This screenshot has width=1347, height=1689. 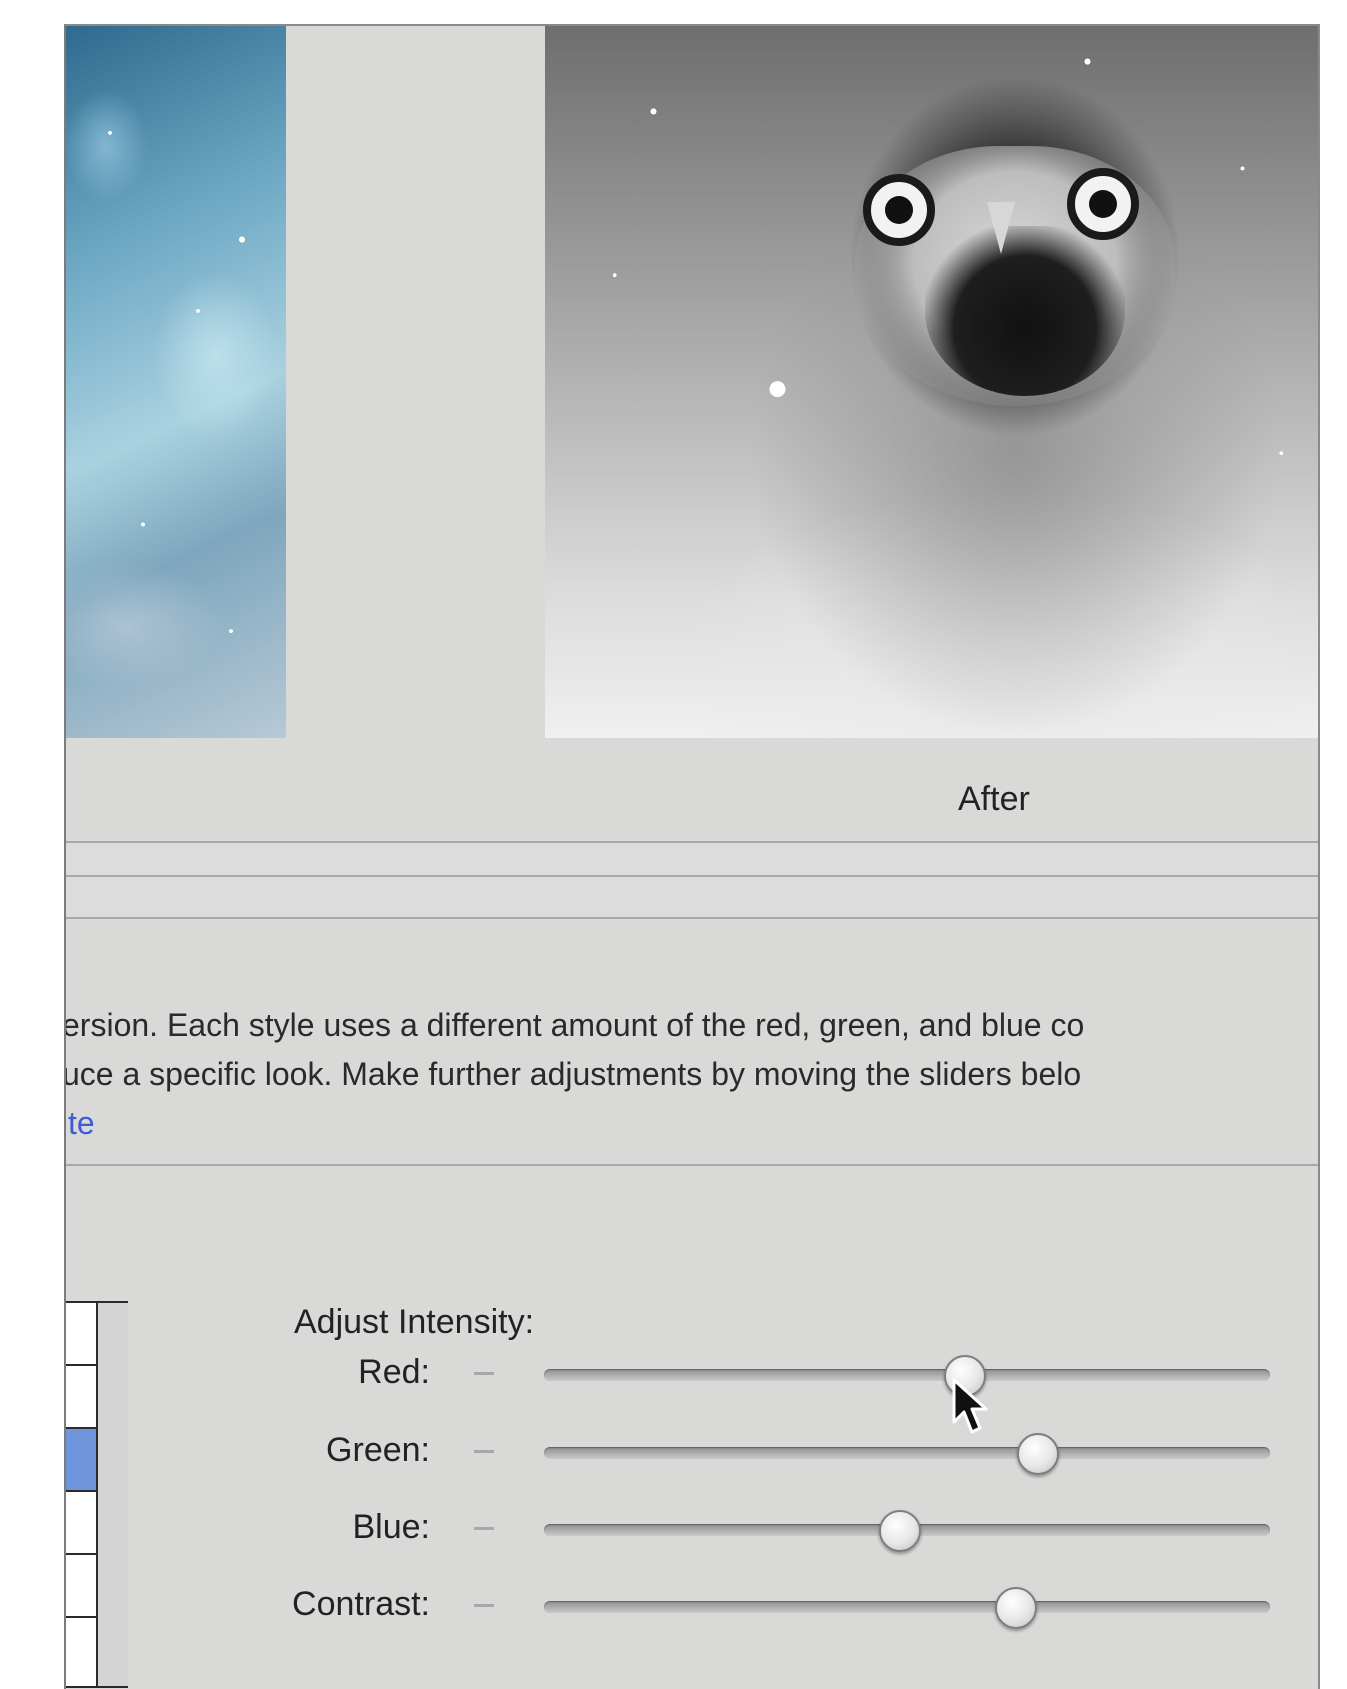 I want to click on green-slider-label: Green:, so click(x=378, y=1450).